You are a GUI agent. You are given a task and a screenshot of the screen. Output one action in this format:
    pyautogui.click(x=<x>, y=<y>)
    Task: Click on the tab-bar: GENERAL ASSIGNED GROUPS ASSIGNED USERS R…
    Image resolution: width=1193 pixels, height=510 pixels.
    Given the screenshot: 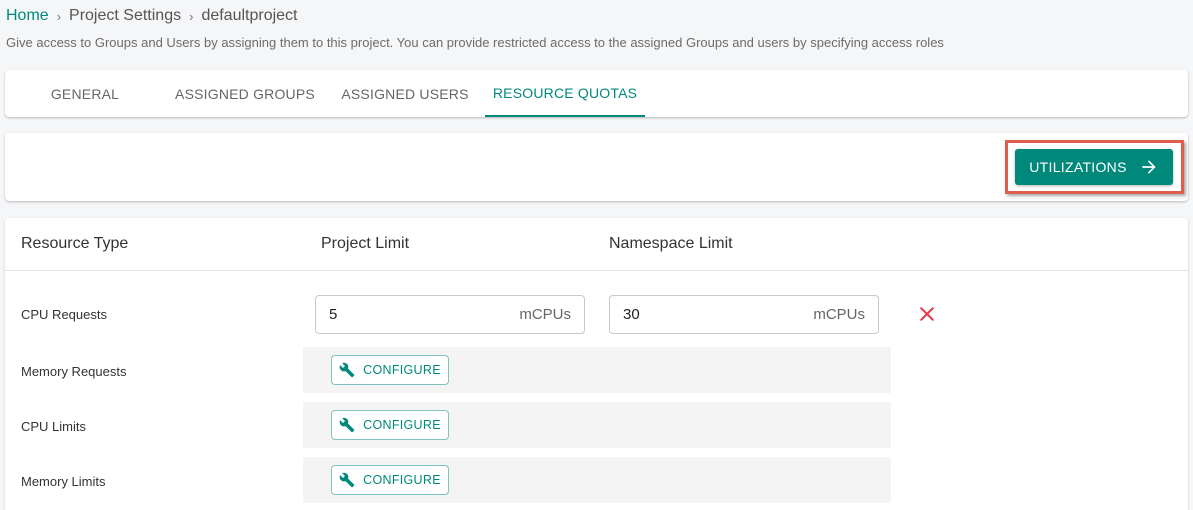 What is the action you would take?
    pyautogui.click(x=596, y=93)
    